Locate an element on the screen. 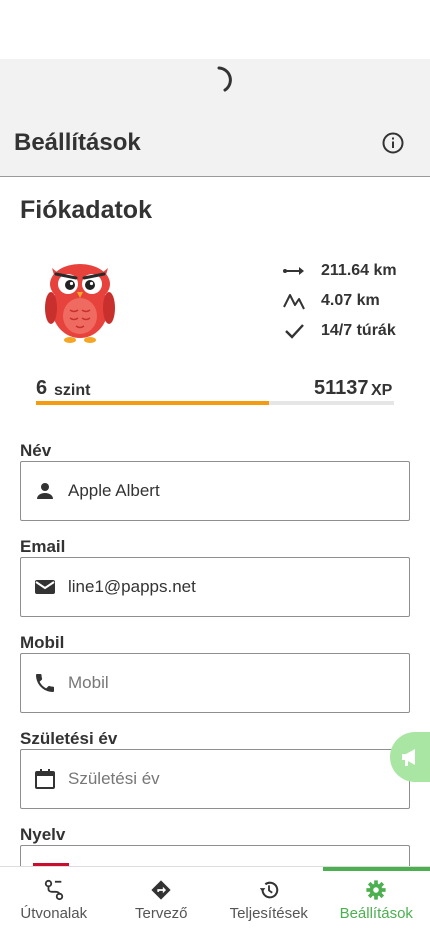  stat-completed-tours: 14/7 túrák is located at coordinates (339, 331).